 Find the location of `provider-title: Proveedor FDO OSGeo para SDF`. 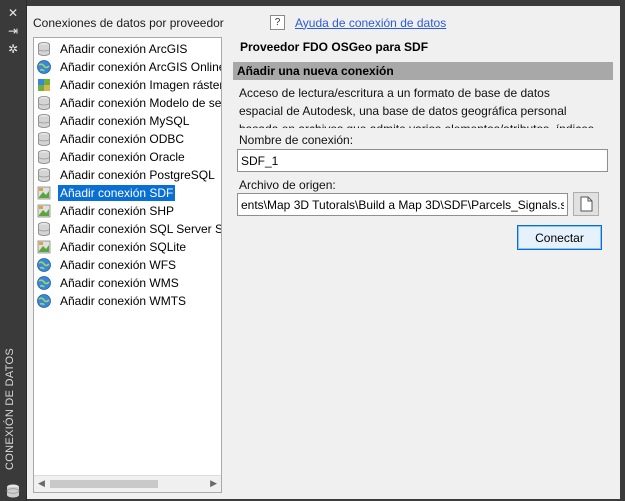

provider-title: Proveedor FDO OSGeo para SDF is located at coordinates (334, 47).